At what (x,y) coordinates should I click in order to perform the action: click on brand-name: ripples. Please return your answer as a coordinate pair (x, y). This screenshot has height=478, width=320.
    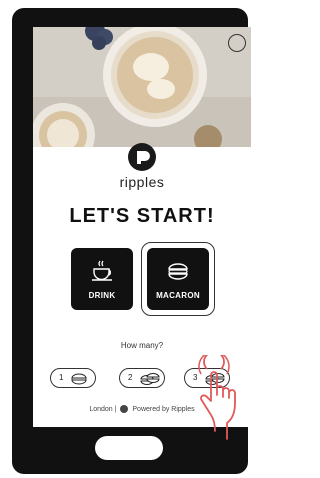
    Looking at the image, I should click on (142, 182).